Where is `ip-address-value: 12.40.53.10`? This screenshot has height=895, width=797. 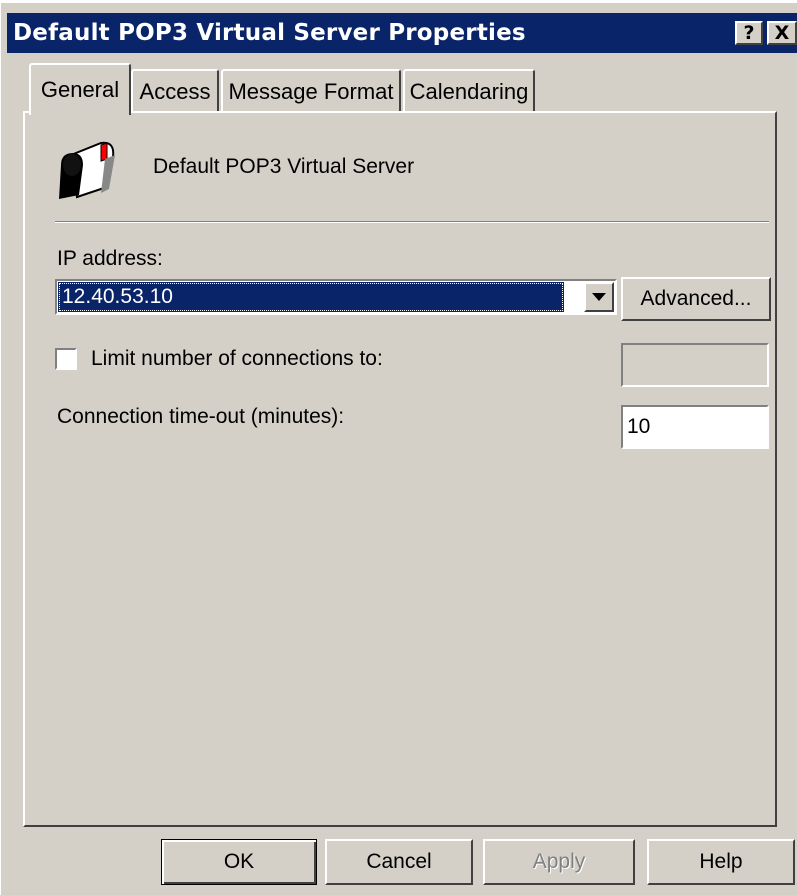 ip-address-value: 12.40.53.10 is located at coordinates (311, 297).